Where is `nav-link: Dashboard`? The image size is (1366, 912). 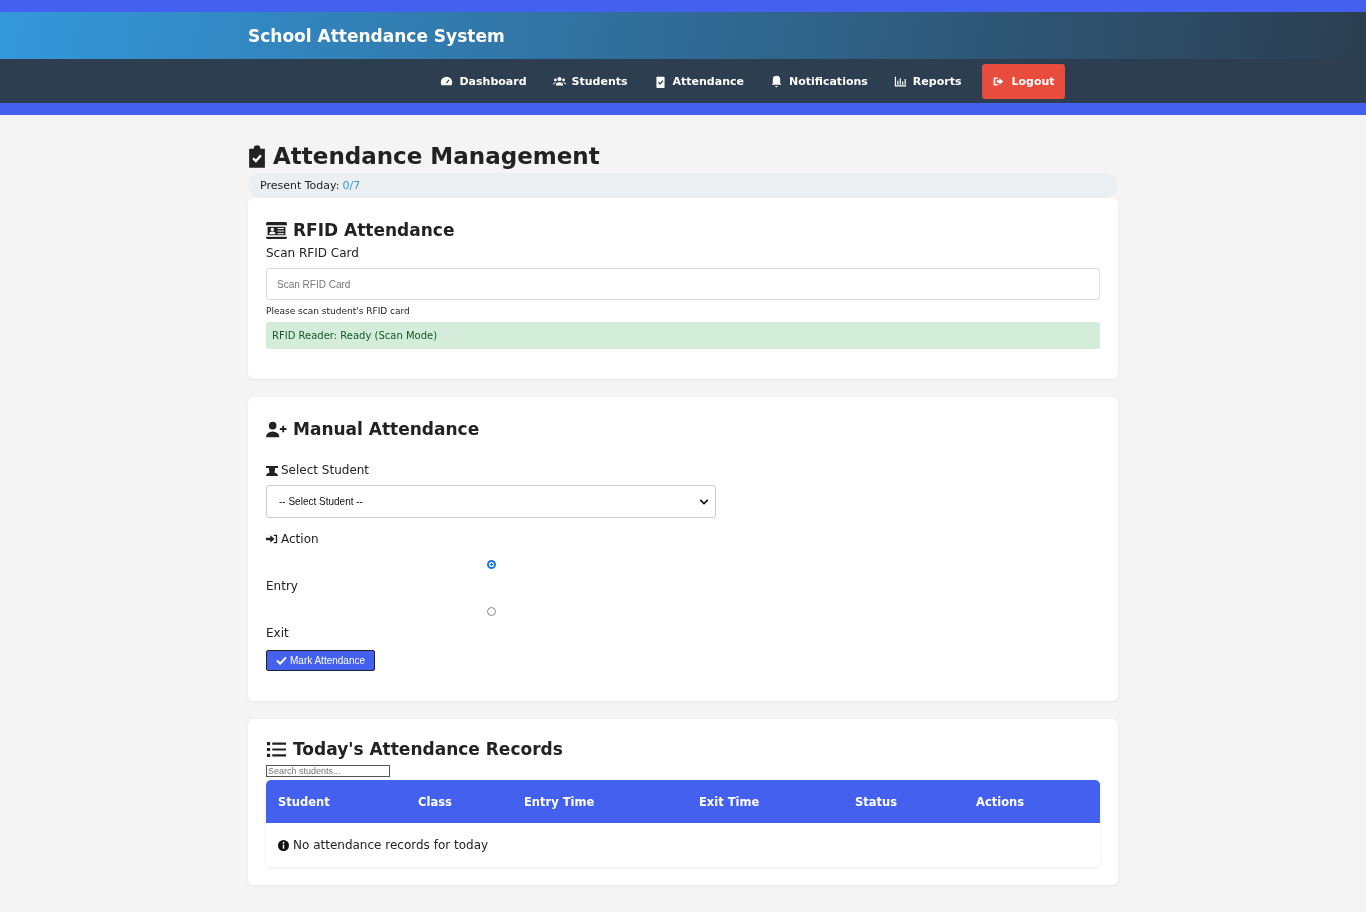
nav-link: Dashboard is located at coordinates (483, 81).